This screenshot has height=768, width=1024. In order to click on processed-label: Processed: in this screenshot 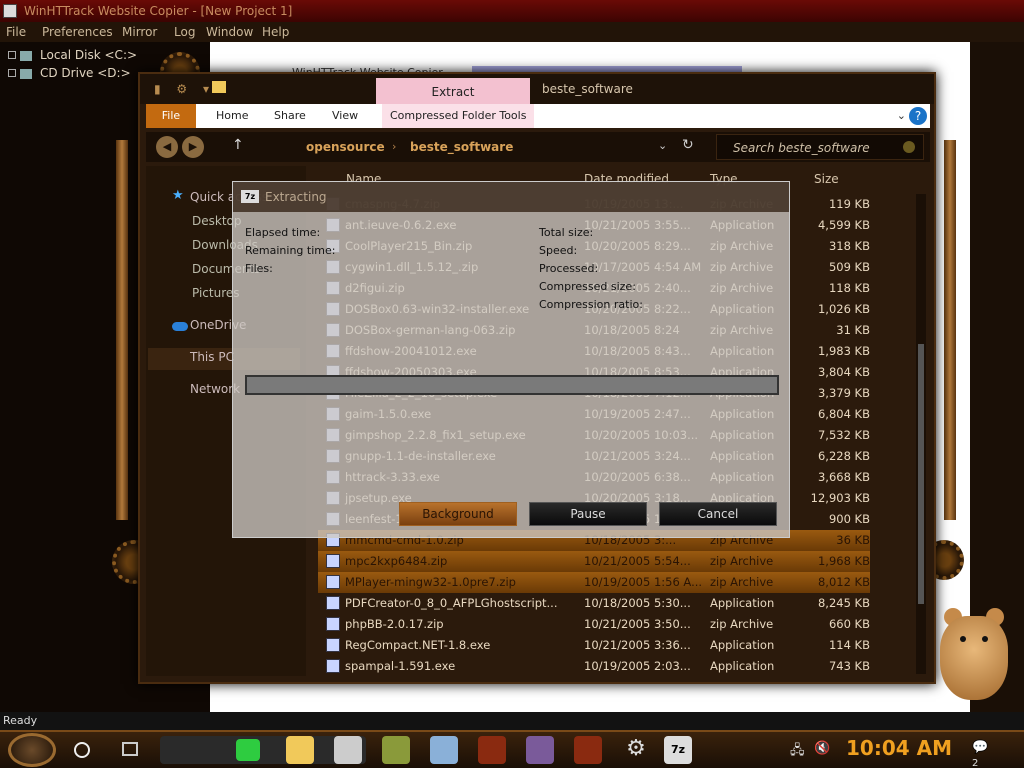, I will do `click(569, 268)`.